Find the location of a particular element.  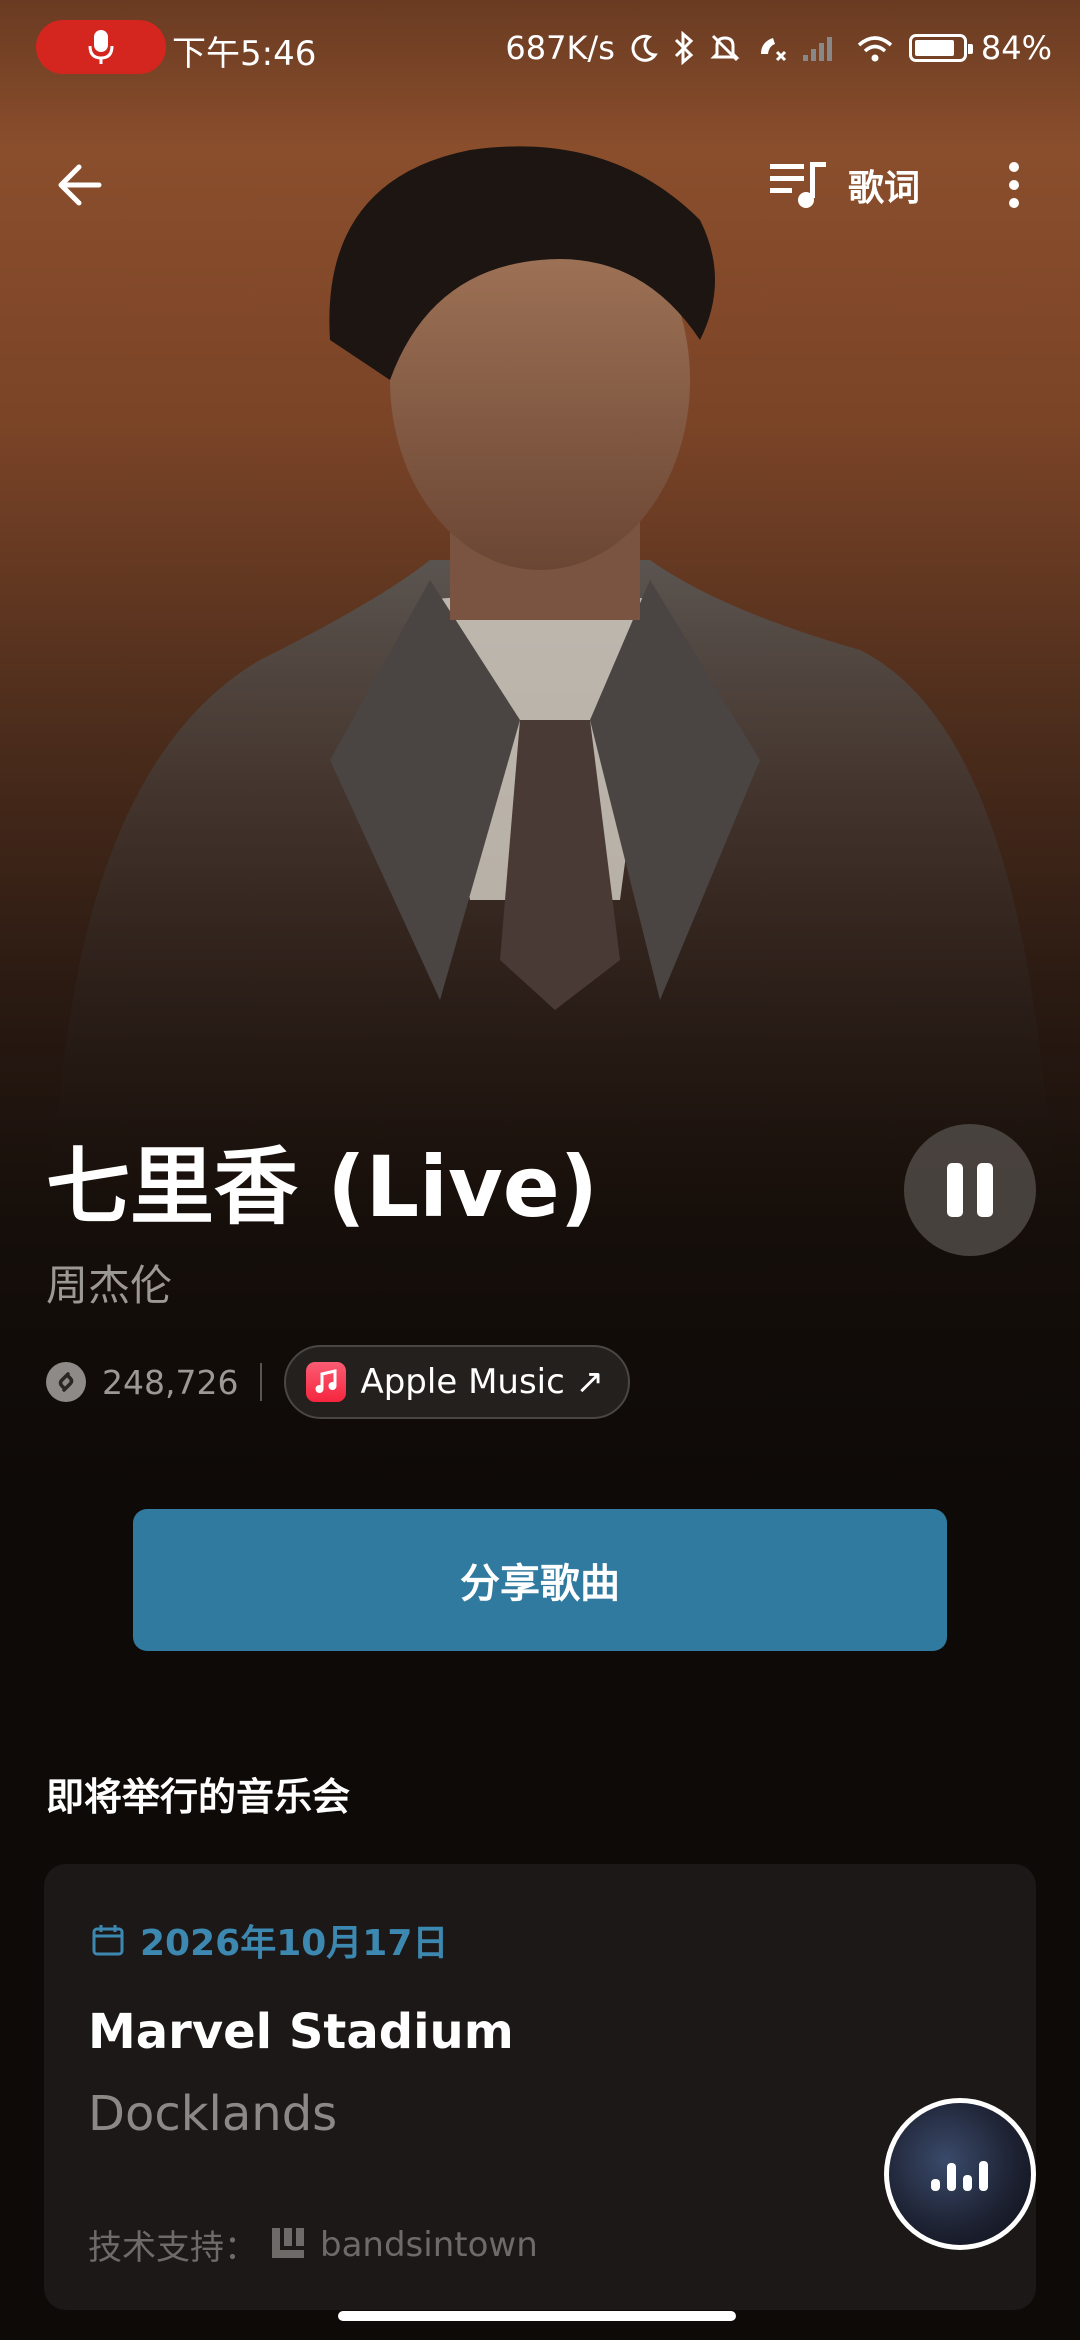

concert-city: Docklands is located at coordinates (213, 2114).